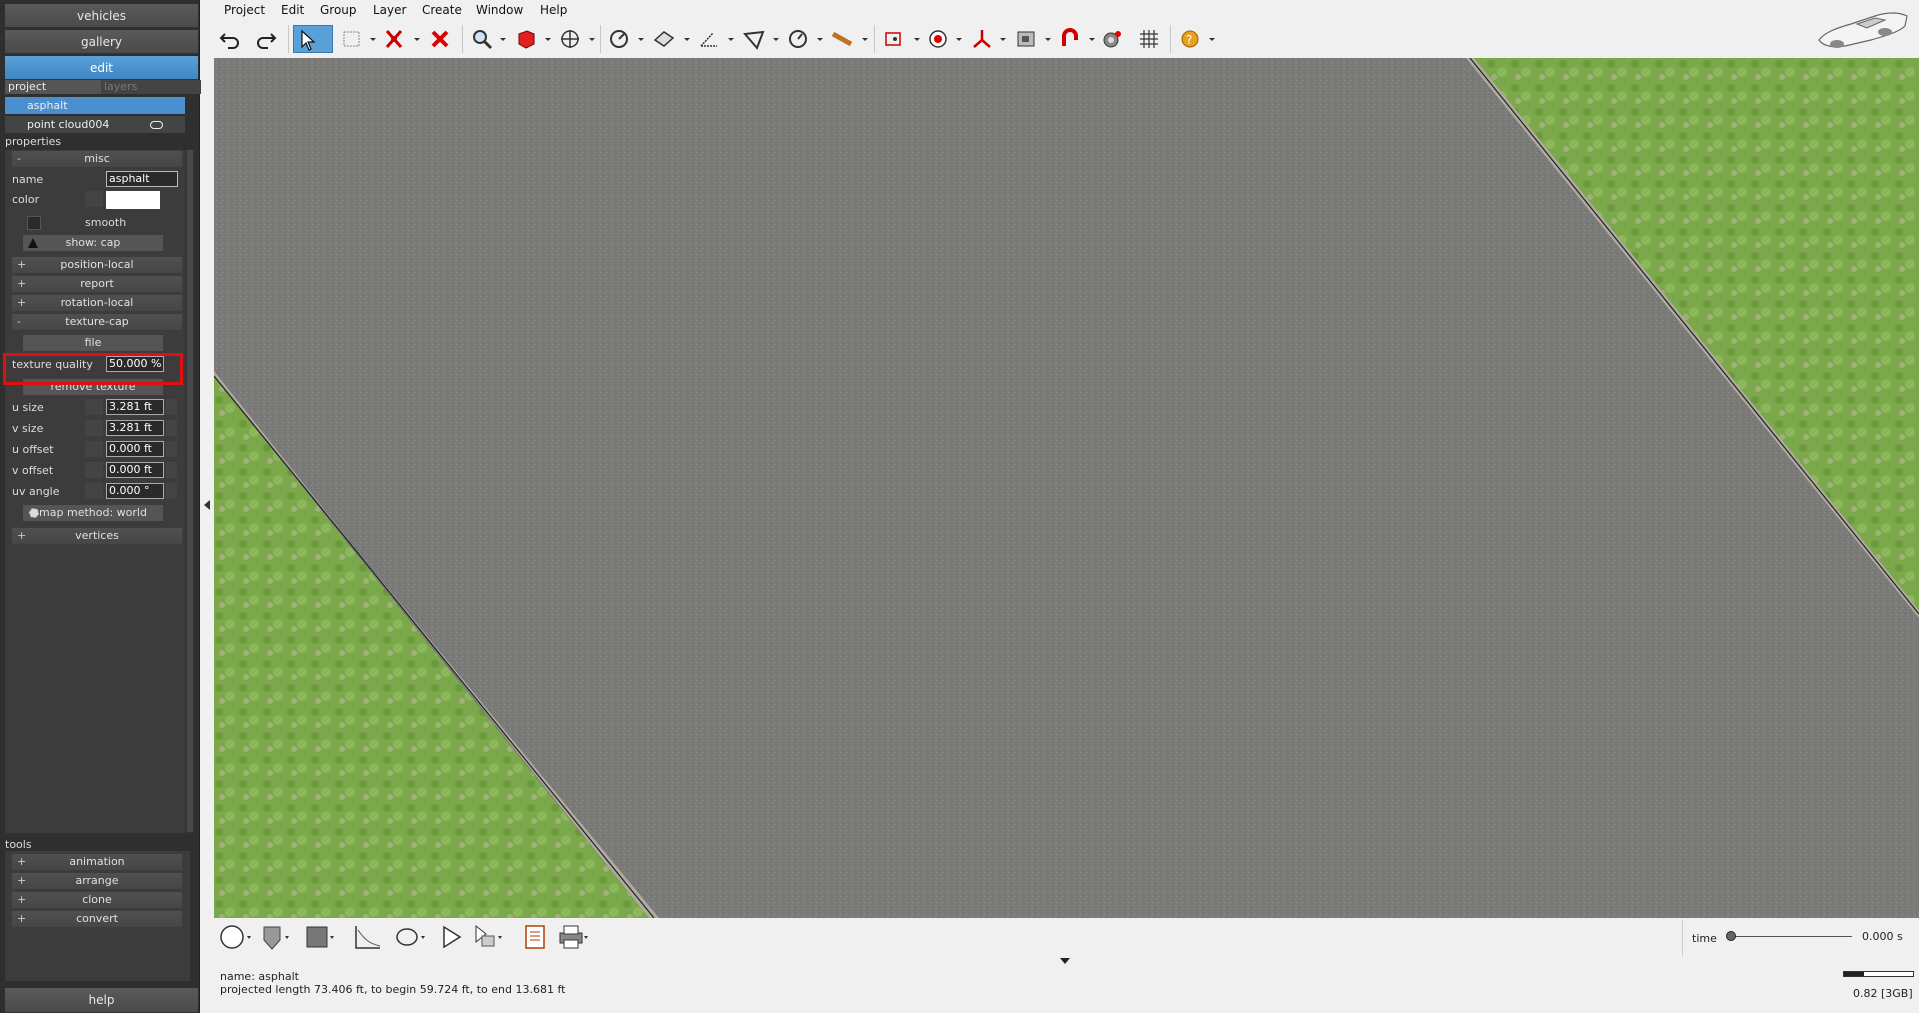 This screenshot has height=1013, width=1919. What do you see at coordinates (572, 937) in the screenshot?
I see `print-button` at bounding box center [572, 937].